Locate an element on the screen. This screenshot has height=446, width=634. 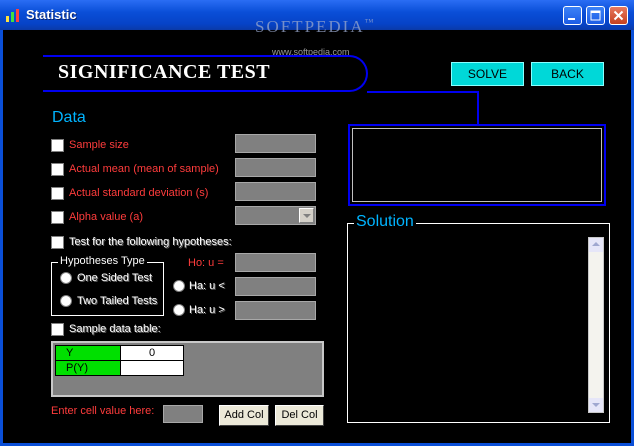
result-box is located at coordinates (477, 165).